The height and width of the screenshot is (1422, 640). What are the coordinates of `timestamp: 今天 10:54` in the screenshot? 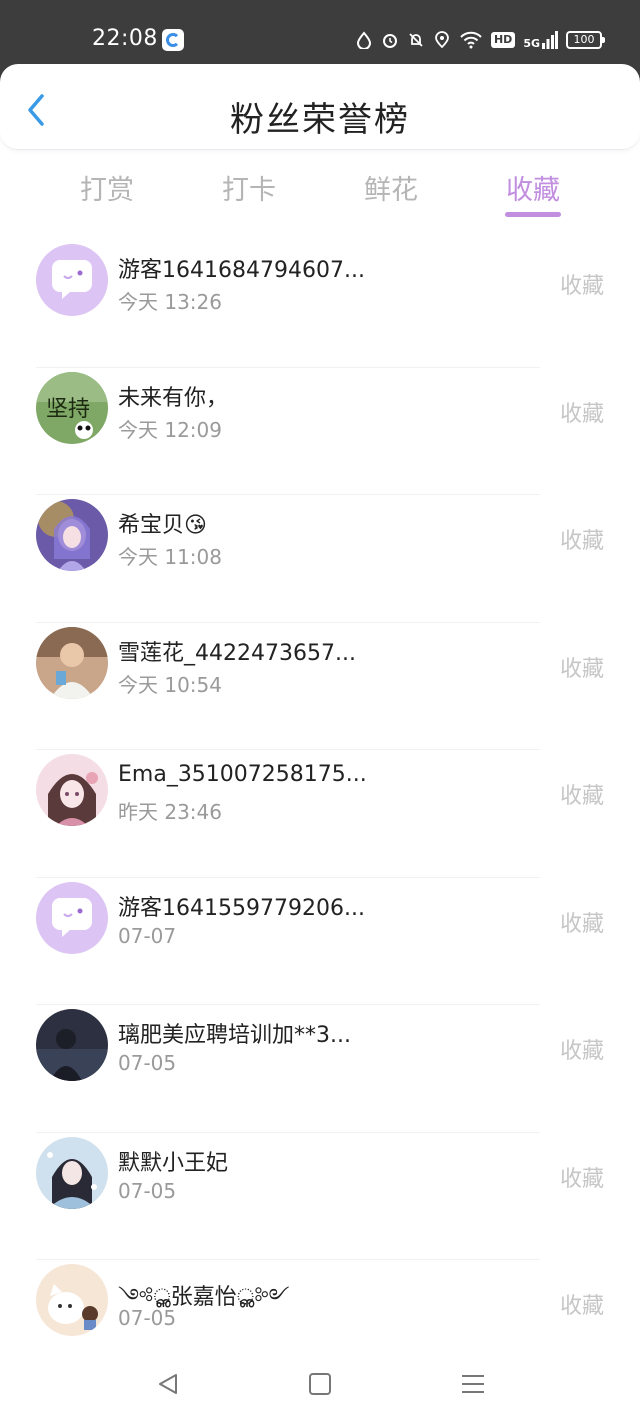 It's located at (170, 684).